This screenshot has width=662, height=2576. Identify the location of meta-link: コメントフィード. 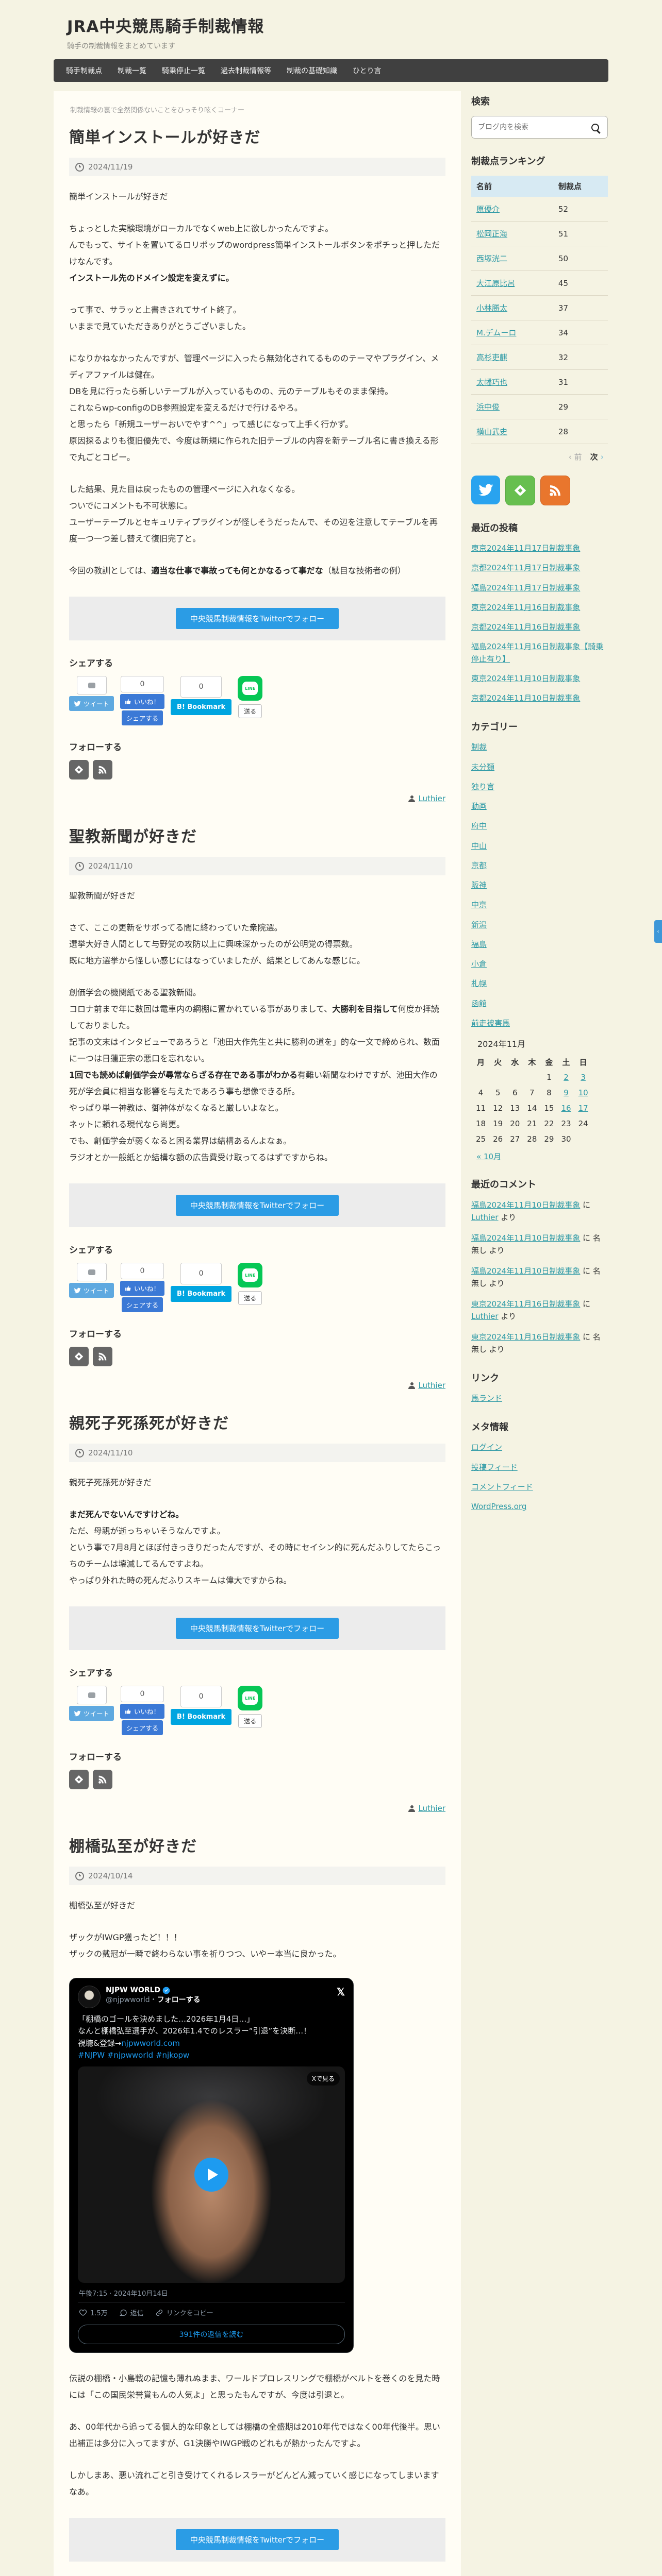
(502, 1487).